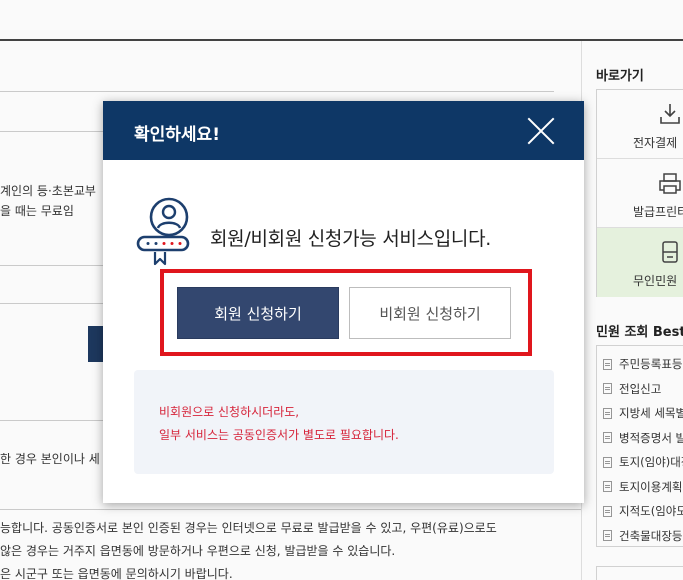 The image size is (683, 580). I want to click on notice-text: 비회원으로 신청하시더라도,, so click(229, 412).